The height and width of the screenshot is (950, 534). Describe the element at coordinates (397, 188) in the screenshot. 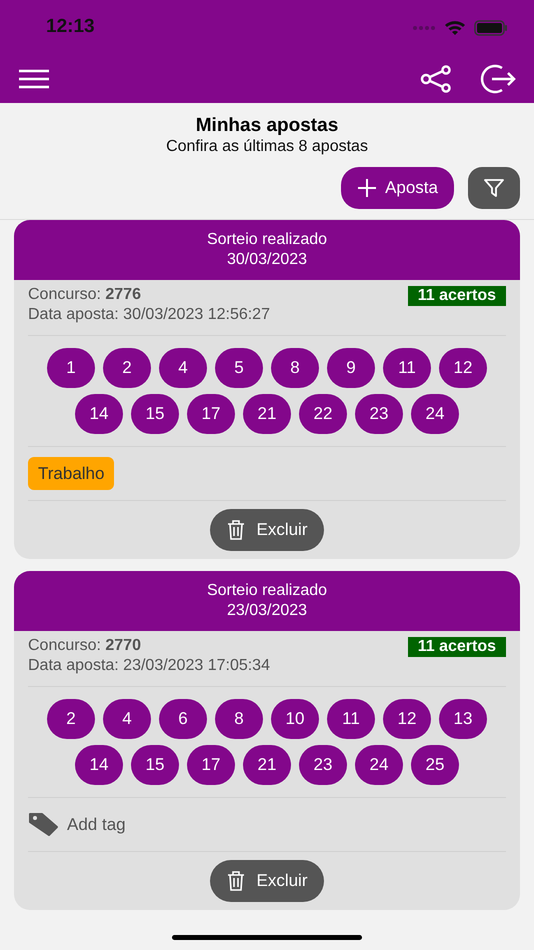

I see `add-bet-button: Aposta` at that location.